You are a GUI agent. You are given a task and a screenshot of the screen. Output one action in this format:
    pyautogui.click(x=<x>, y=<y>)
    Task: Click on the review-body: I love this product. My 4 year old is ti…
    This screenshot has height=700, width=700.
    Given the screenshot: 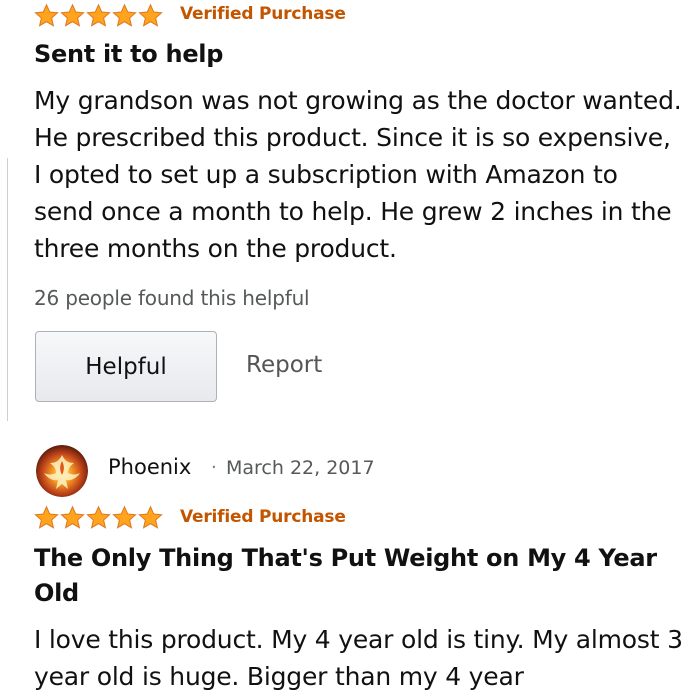 What is the action you would take?
    pyautogui.click(x=358, y=658)
    